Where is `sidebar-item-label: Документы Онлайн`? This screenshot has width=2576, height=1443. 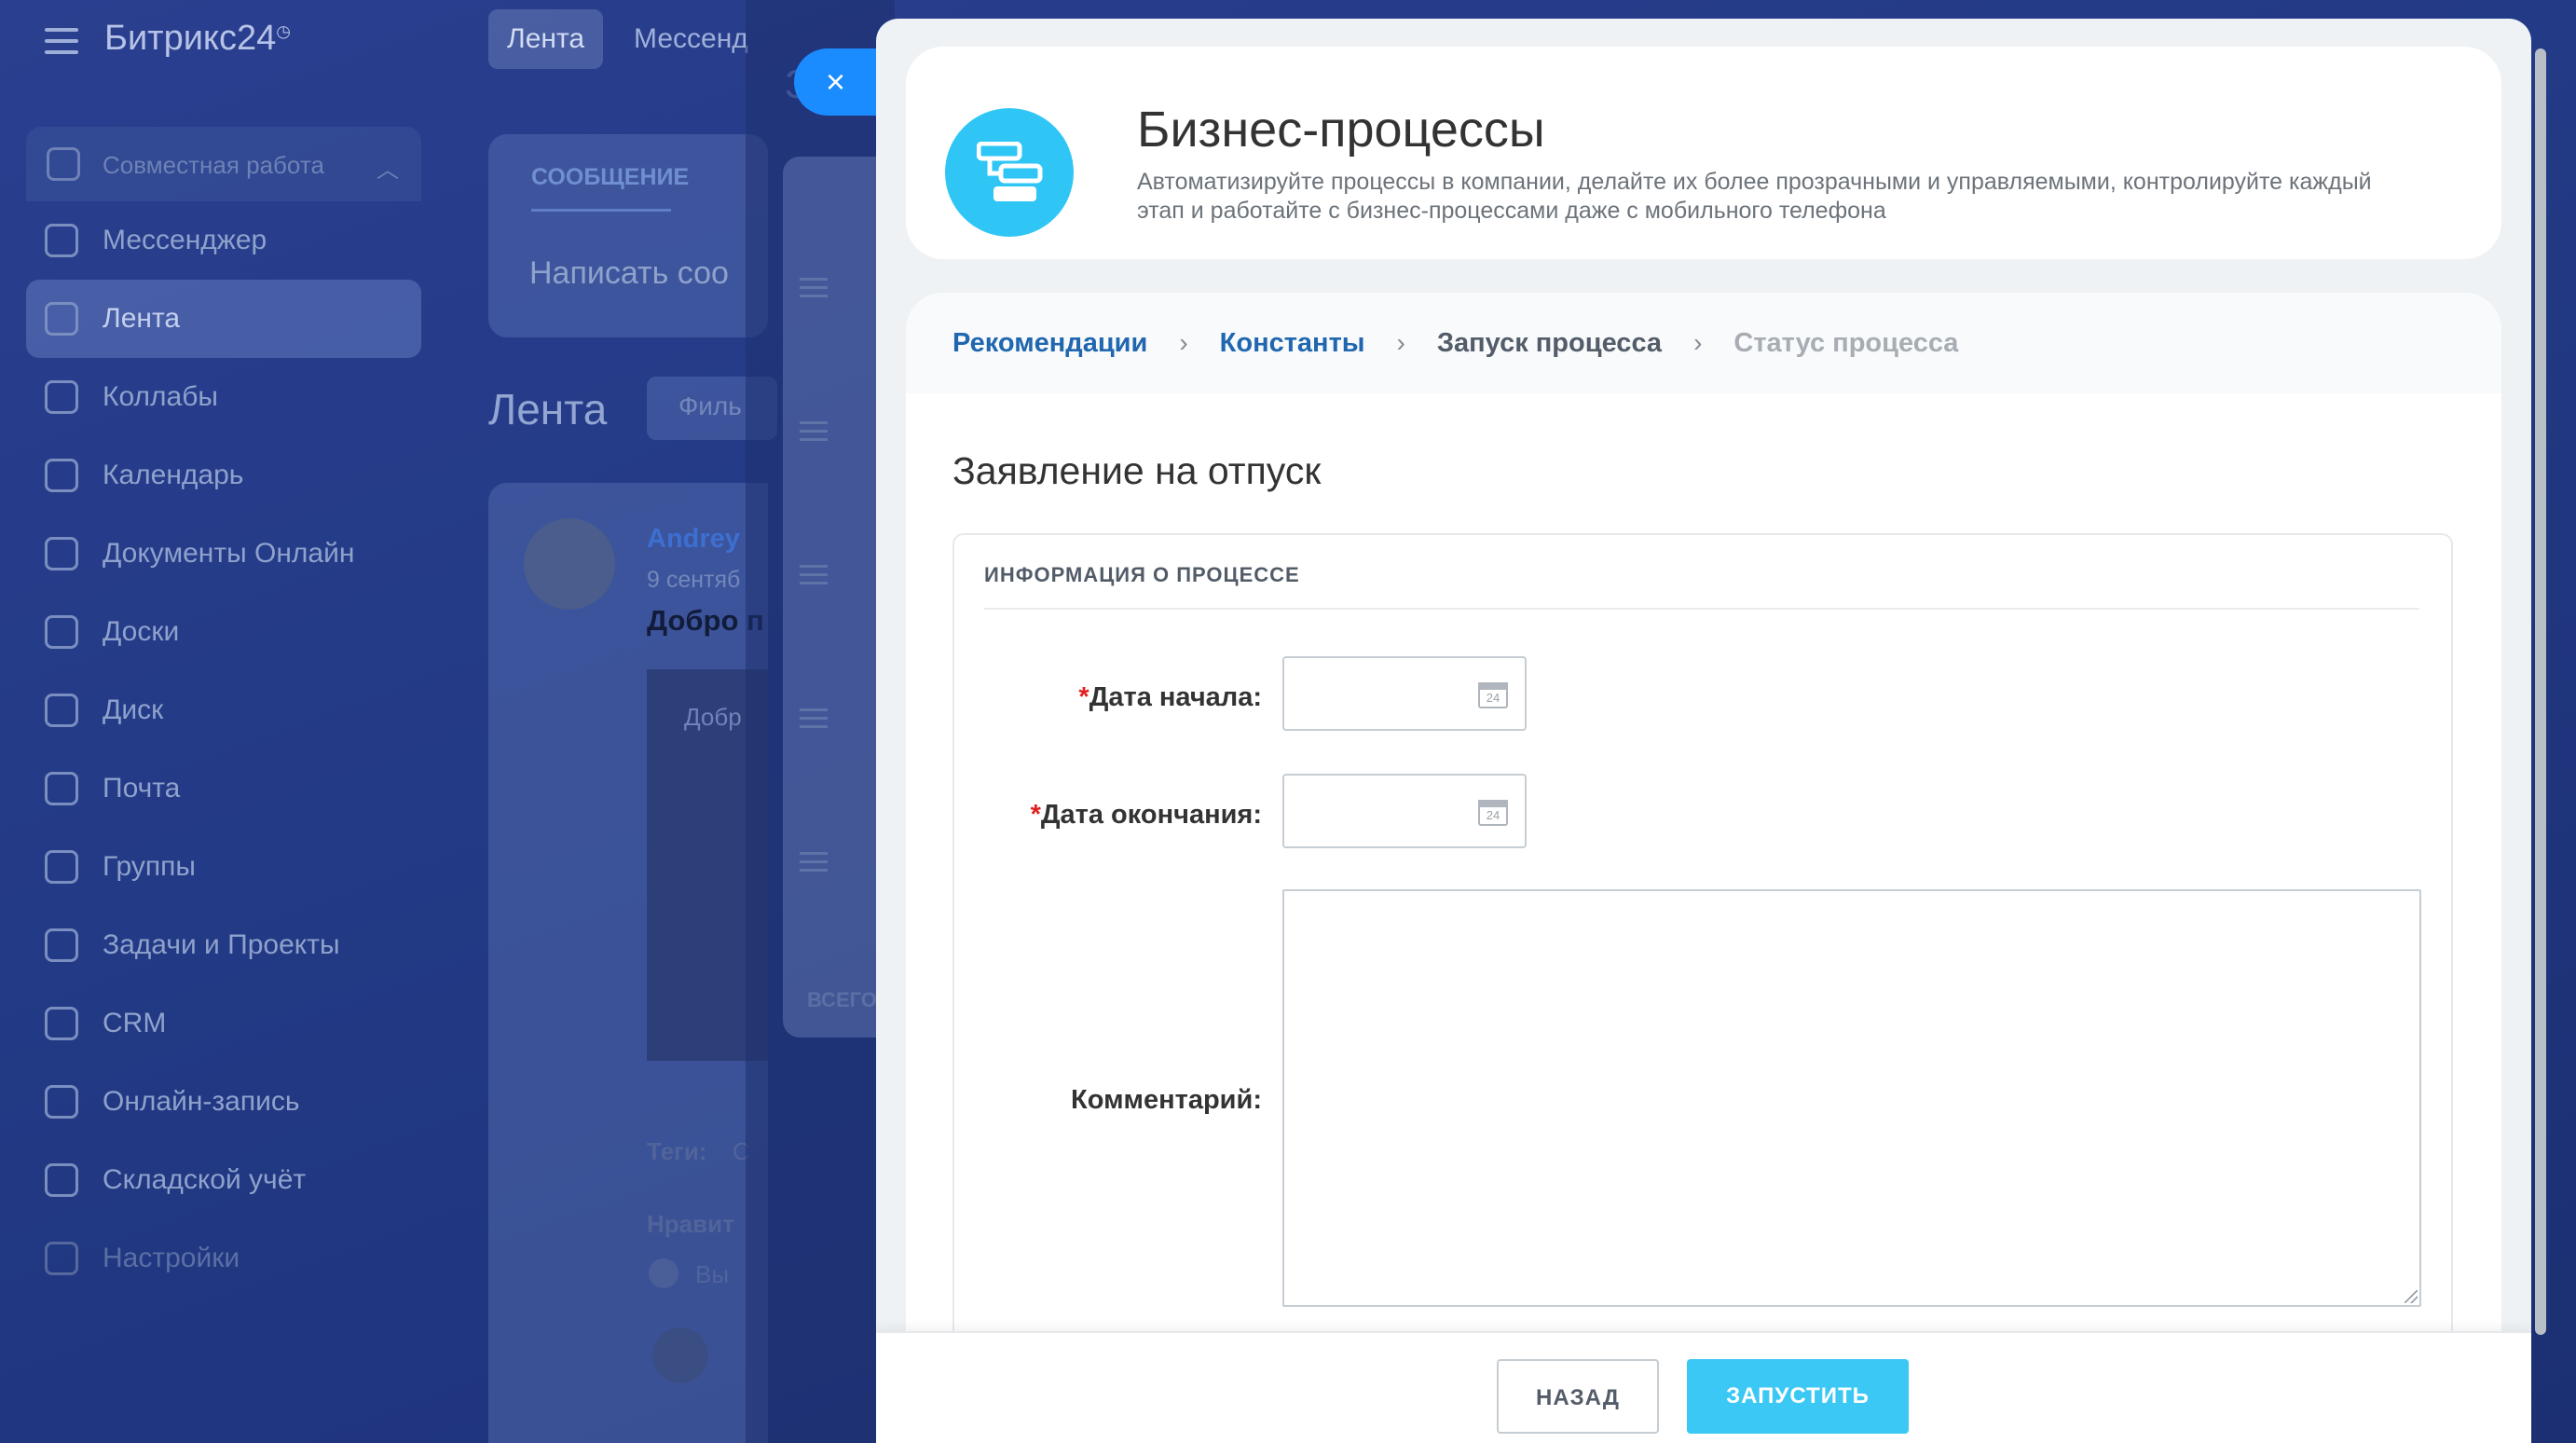 sidebar-item-label: Документы Онлайн is located at coordinates (229, 554).